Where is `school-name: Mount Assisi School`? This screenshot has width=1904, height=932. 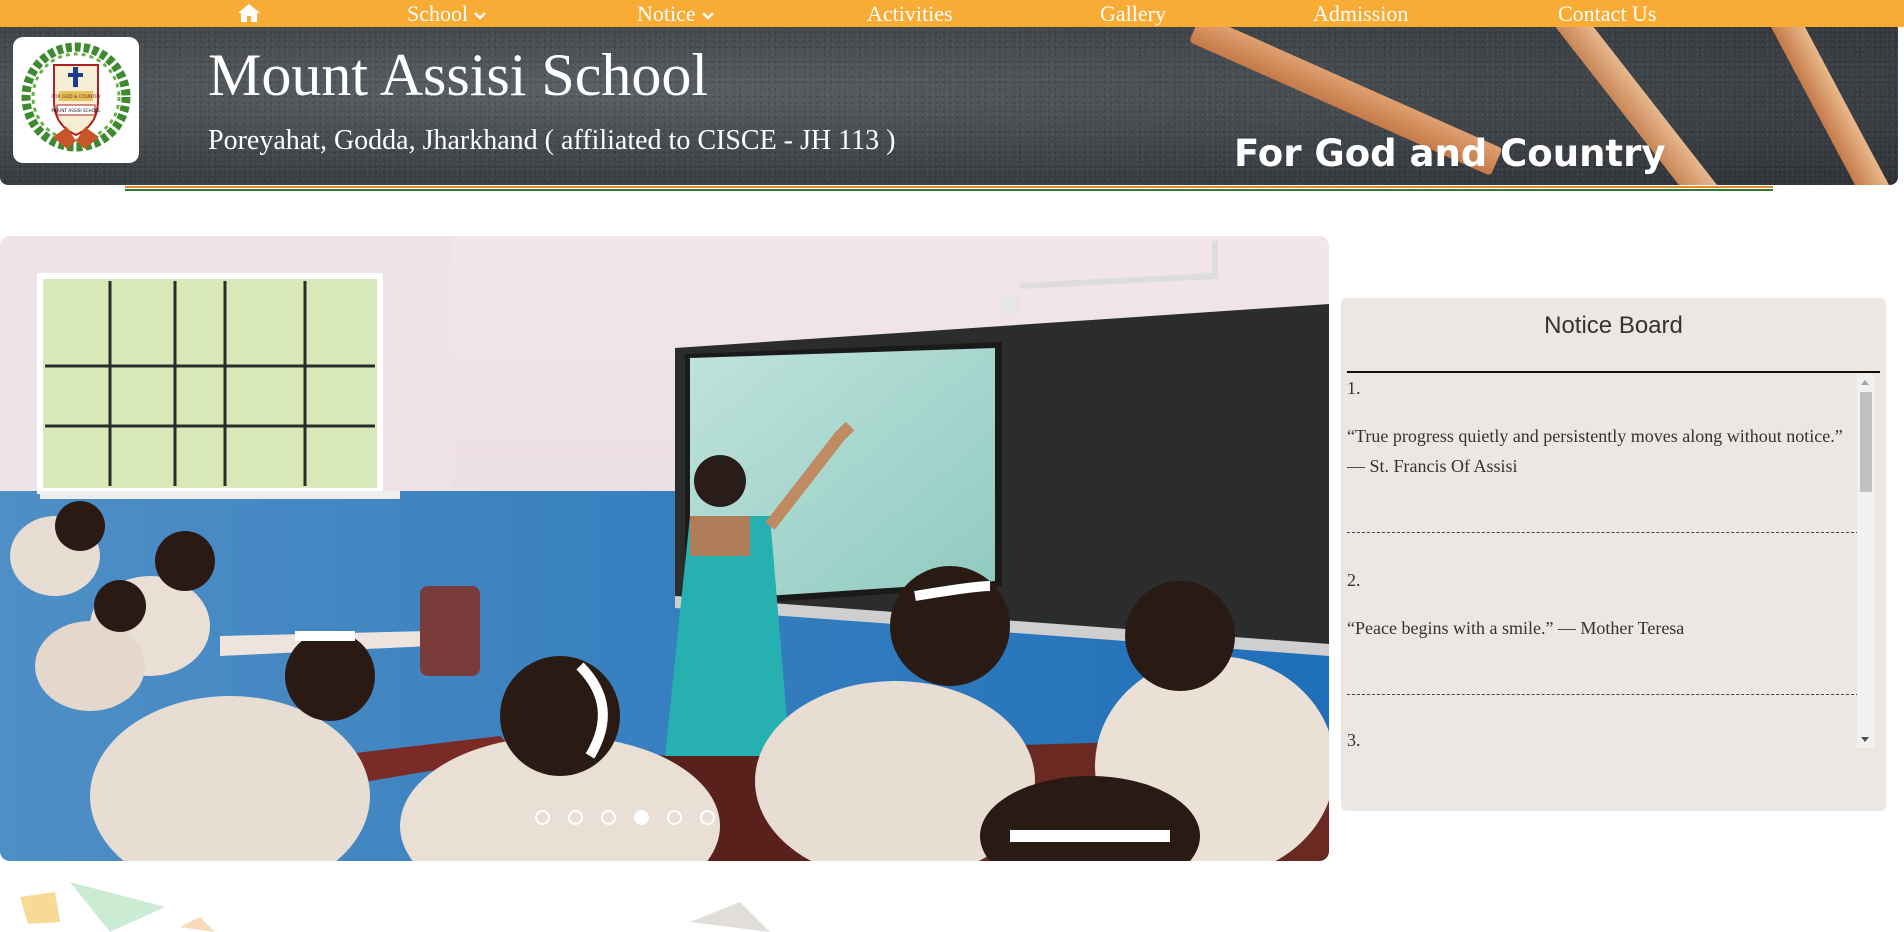
school-name: Mount Assisi School is located at coordinates (458, 75).